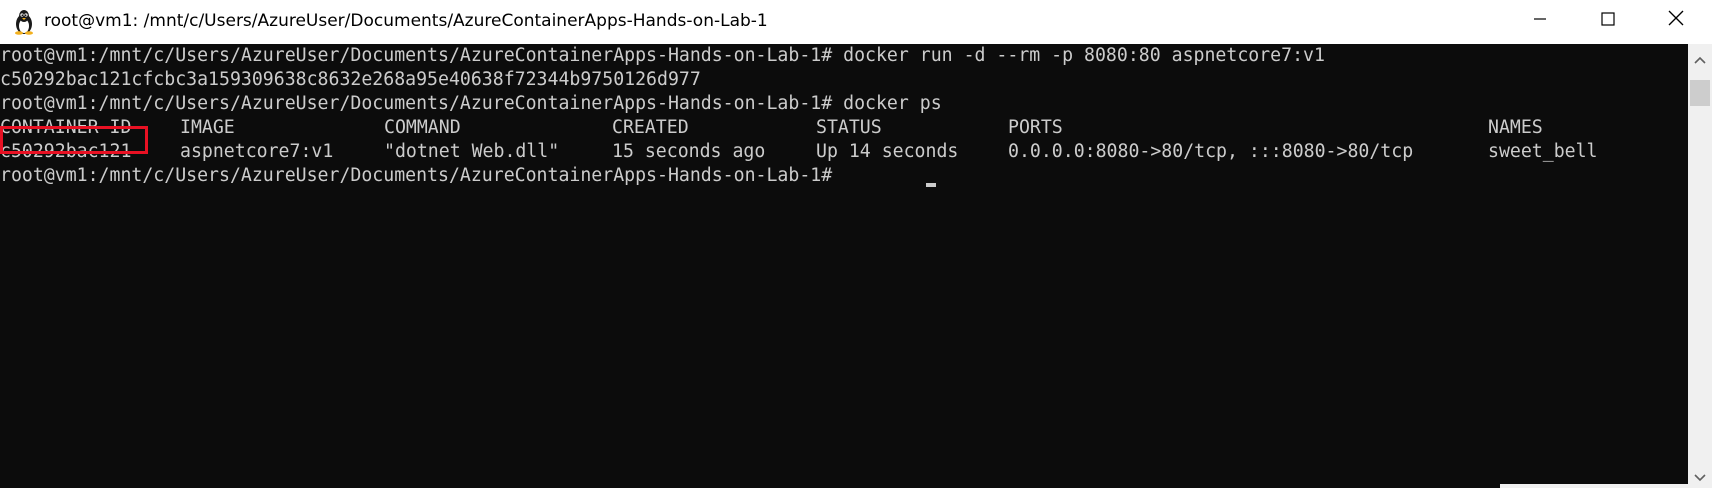  What do you see at coordinates (257, 151) in the screenshot?
I see `ps-cell-image: aspnetcore7:v1` at bounding box center [257, 151].